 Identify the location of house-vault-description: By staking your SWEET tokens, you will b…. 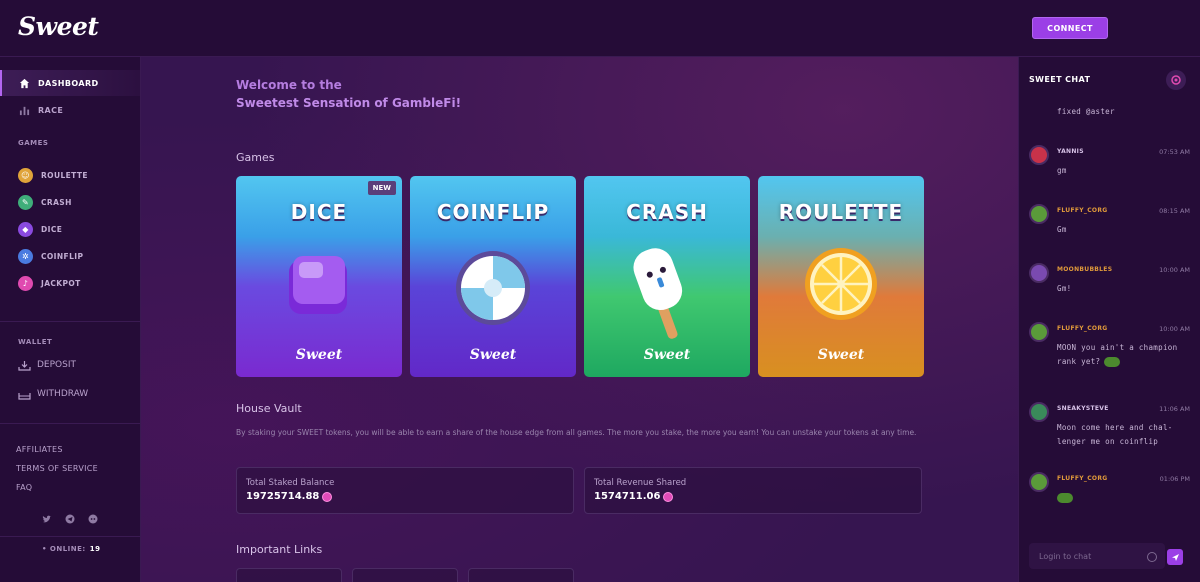
(576, 432).